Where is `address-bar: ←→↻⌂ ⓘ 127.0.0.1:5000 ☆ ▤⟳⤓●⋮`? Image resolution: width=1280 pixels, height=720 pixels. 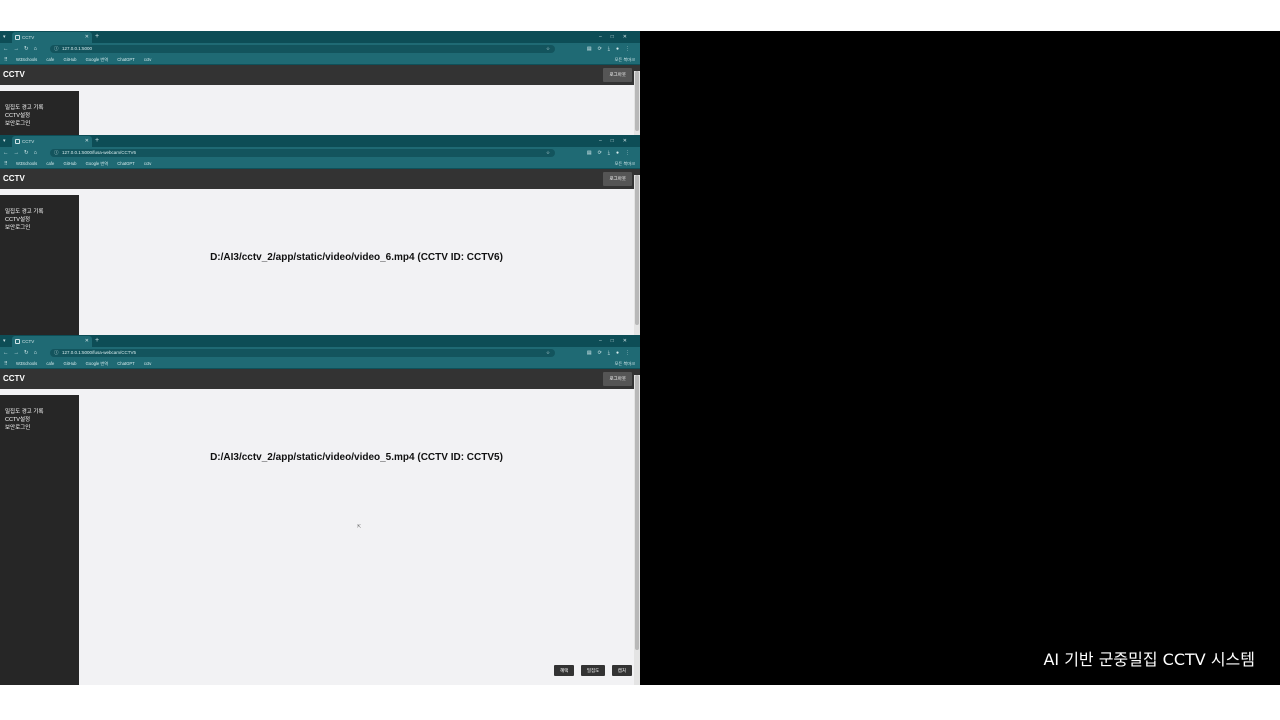 address-bar: ←→↻⌂ ⓘ 127.0.0.1:5000 ☆ ▤⟳⤓●⋮ is located at coordinates (320, 49).